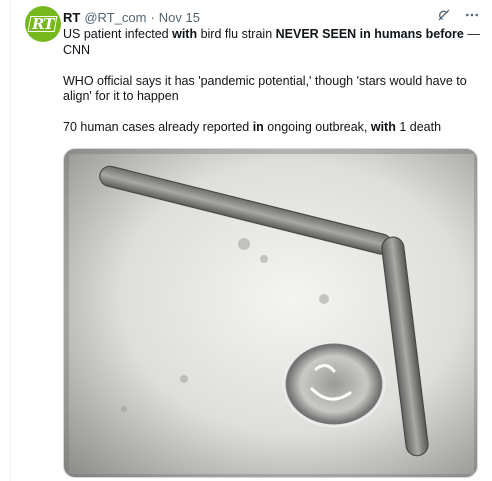 Image resolution: width=492 pixels, height=481 pixels. I want to click on tweet-header: RT @RT_com · Nov 15, so click(131, 17).